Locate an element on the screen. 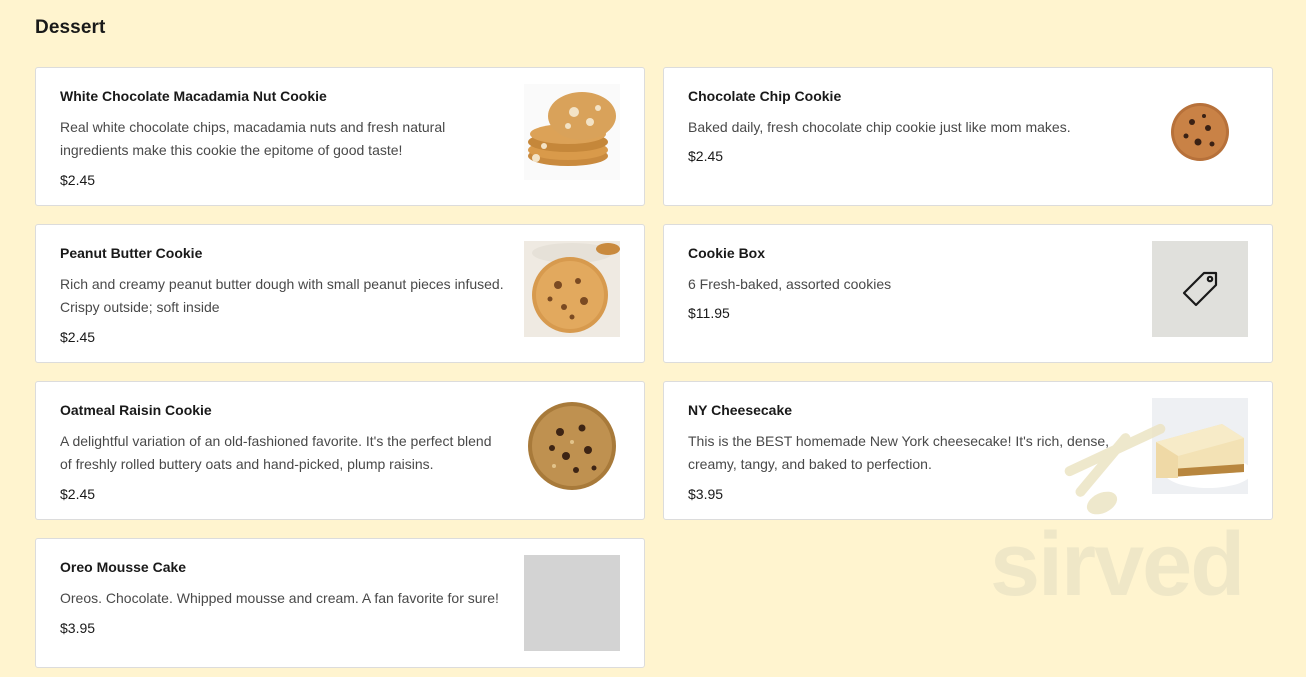 This screenshot has height=677, width=1306. chocolate-chip-cookie-photo is located at coordinates (1200, 132).